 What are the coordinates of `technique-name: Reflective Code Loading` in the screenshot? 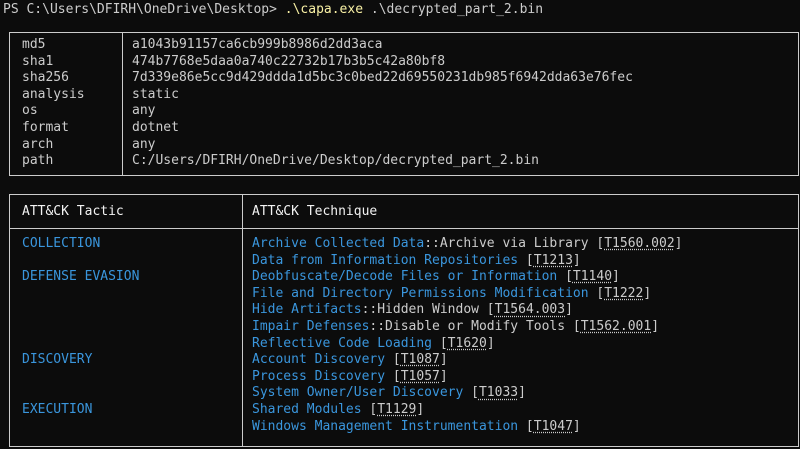 It's located at (342, 343).